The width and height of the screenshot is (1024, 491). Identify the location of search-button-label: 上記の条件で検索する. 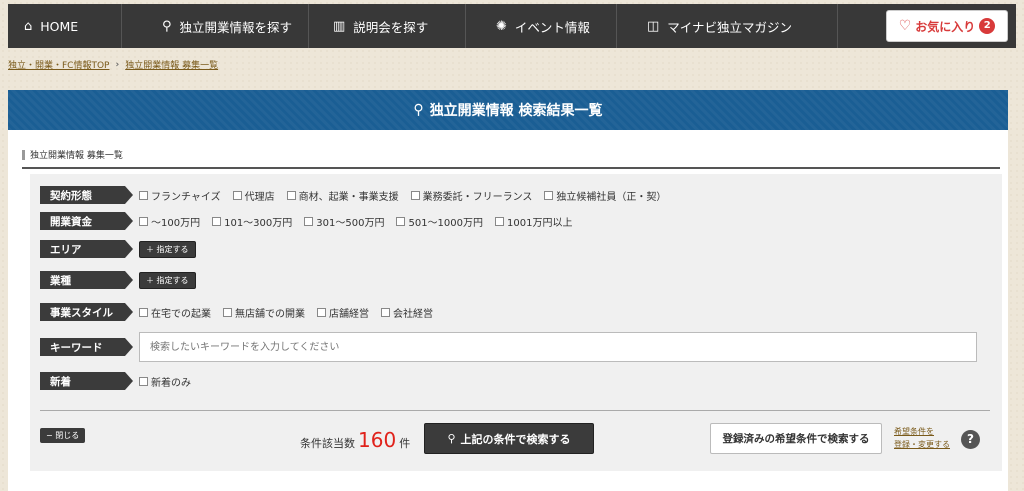
(515, 439).